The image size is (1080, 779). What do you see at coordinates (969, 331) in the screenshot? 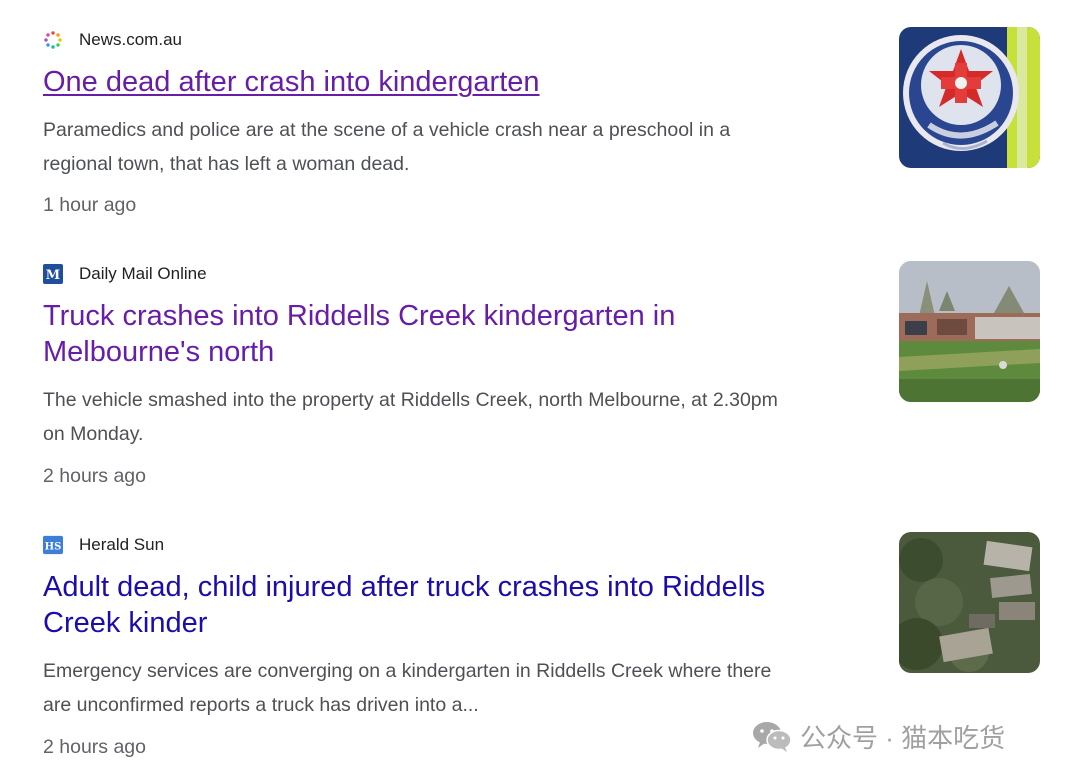
I see `kindergarten-building-image` at bounding box center [969, 331].